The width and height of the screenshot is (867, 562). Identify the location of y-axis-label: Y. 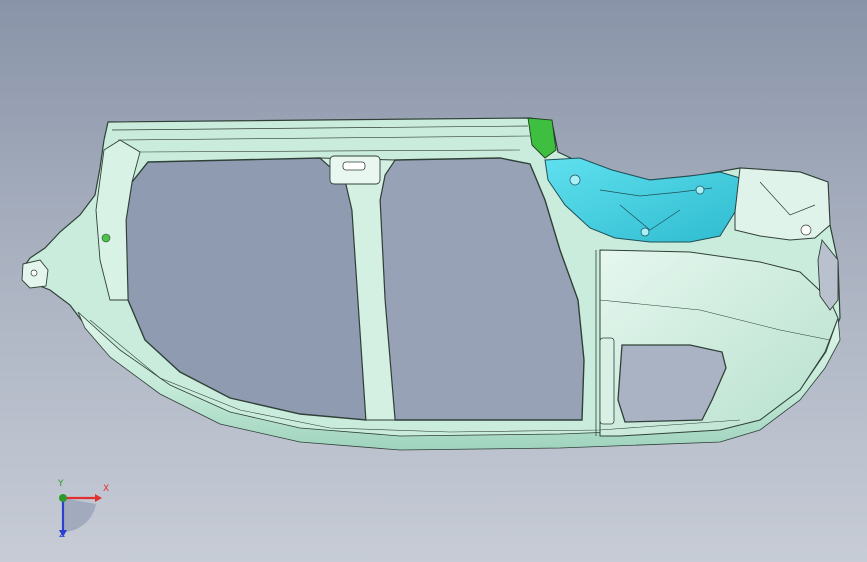
(61, 484).